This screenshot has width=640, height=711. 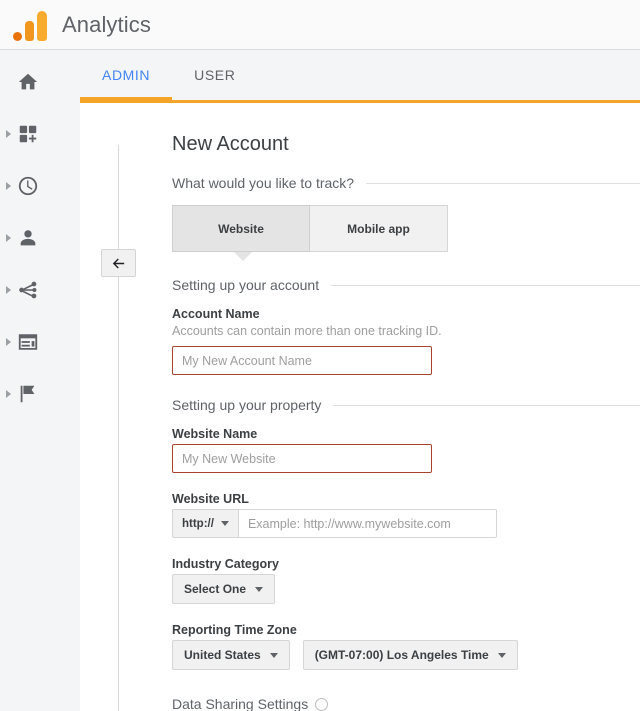 What do you see at coordinates (230, 144) in the screenshot?
I see `page-title: New Account` at bounding box center [230, 144].